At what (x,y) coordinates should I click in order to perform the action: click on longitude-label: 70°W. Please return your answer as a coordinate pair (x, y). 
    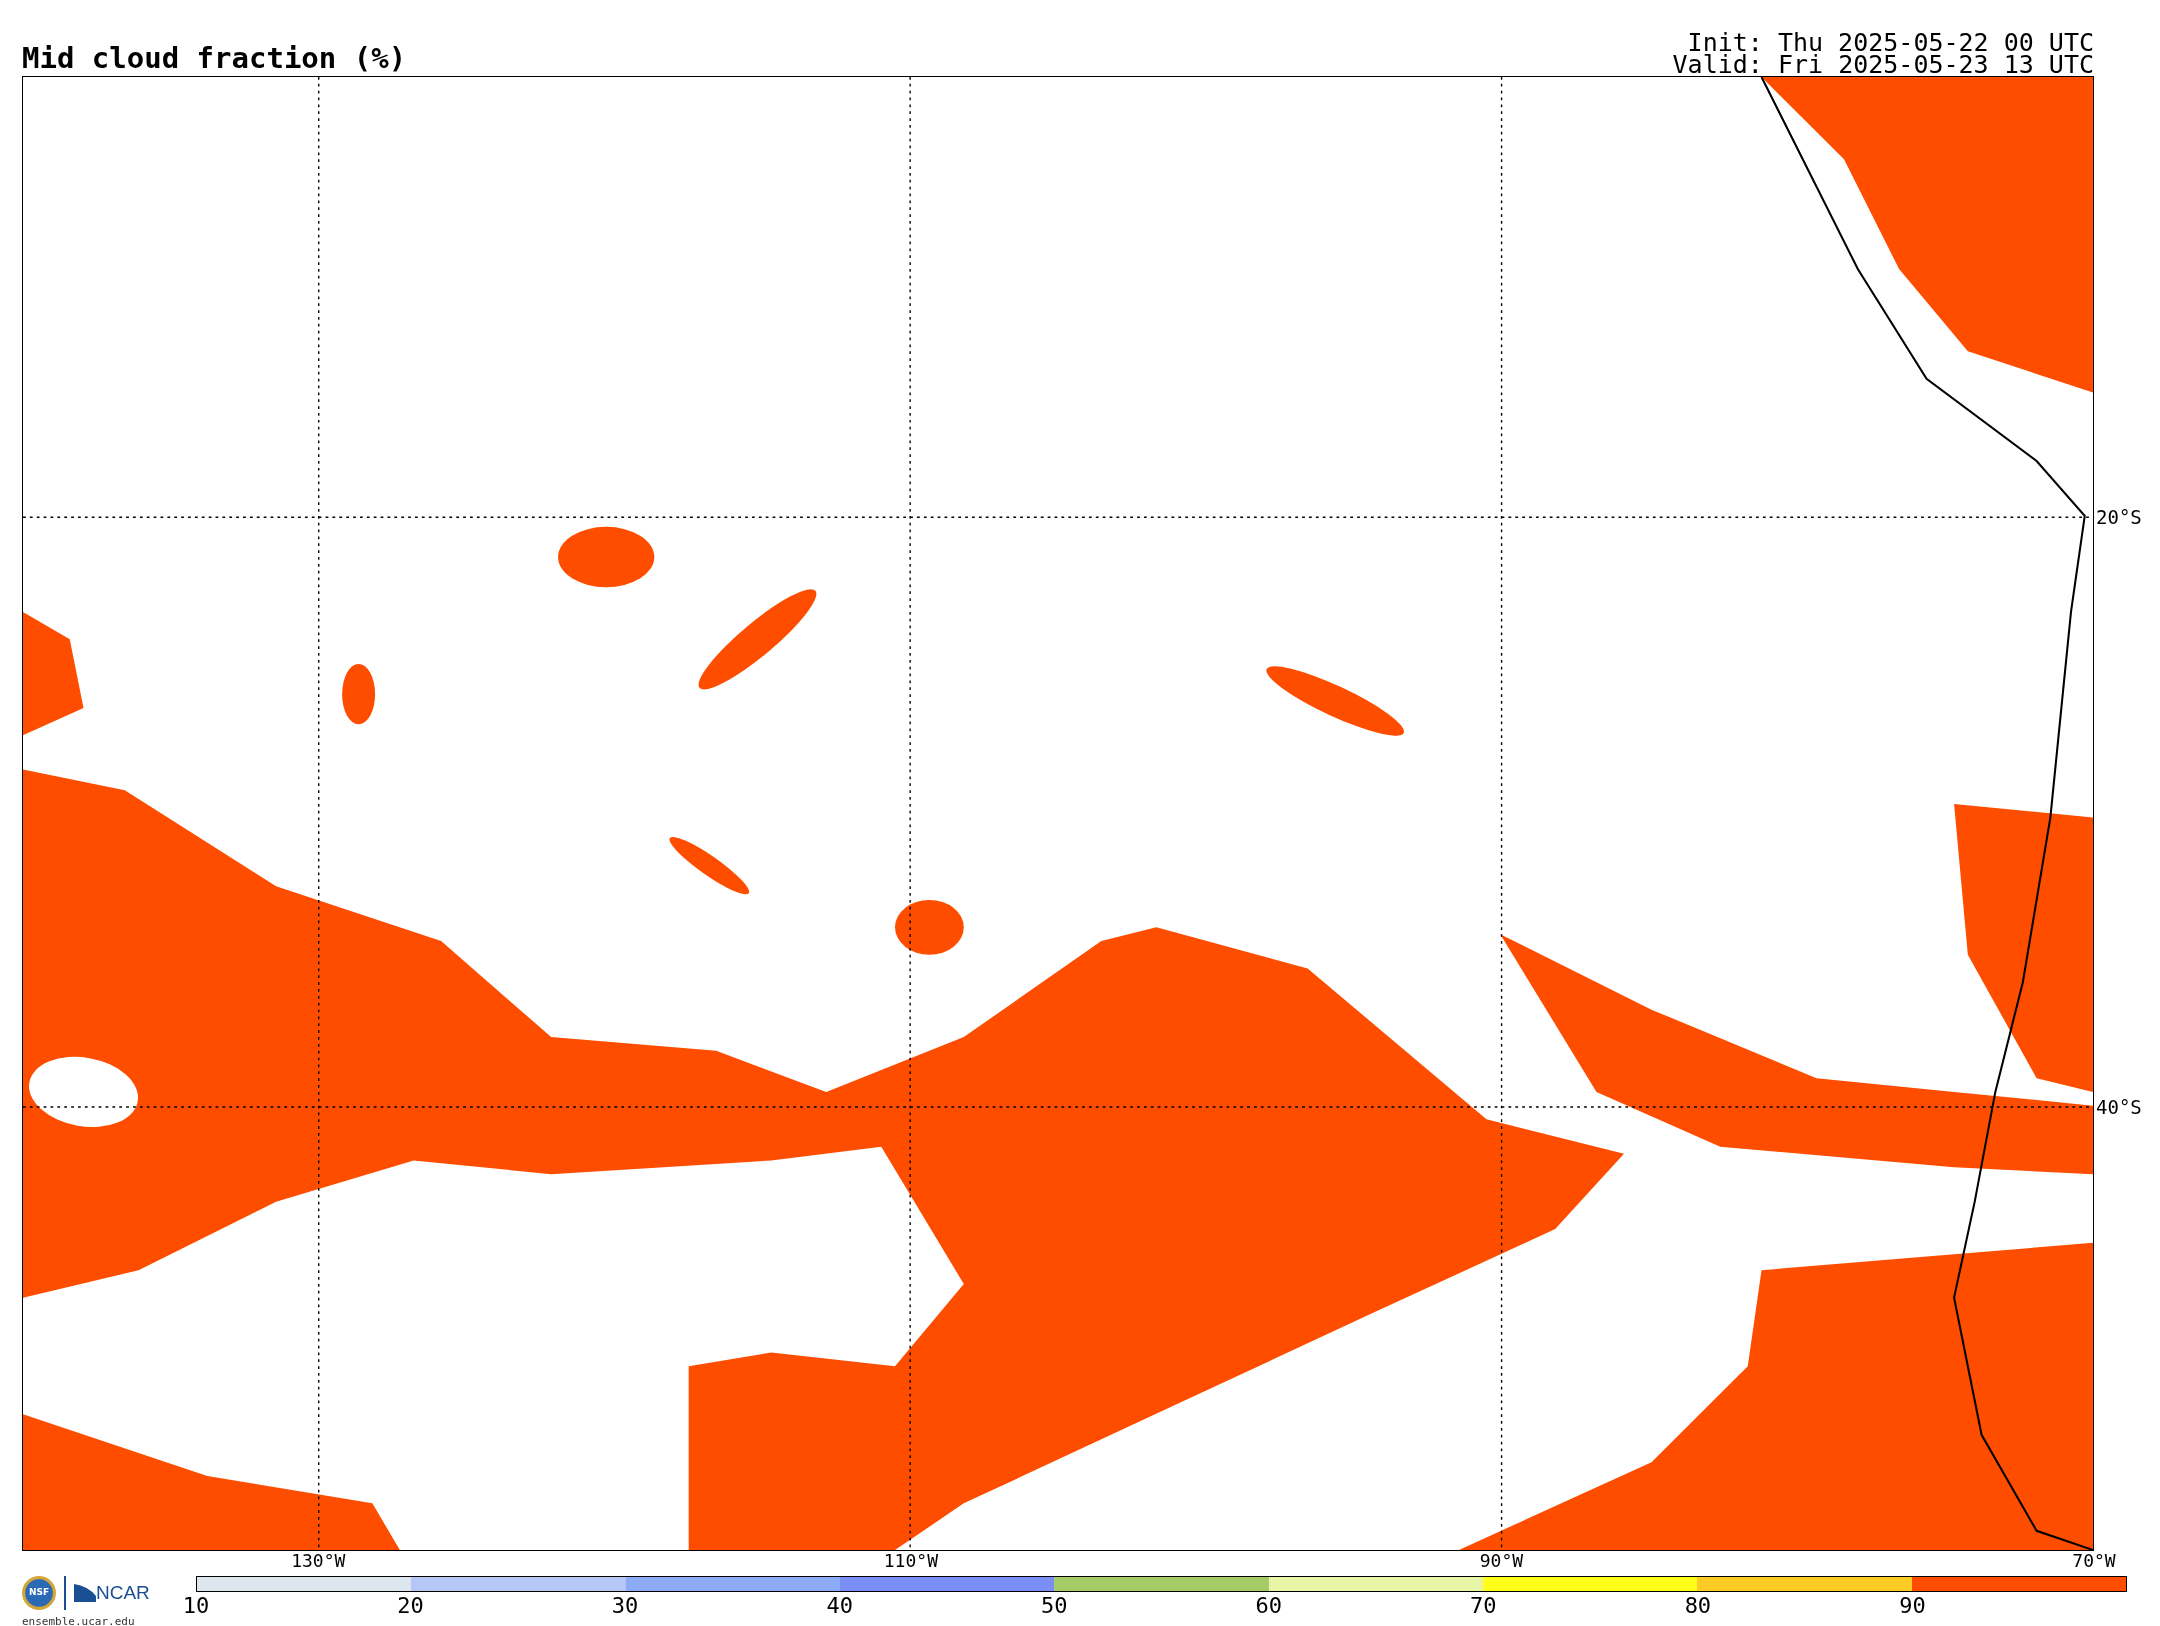
    Looking at the image, I should click on (2094, 1561).